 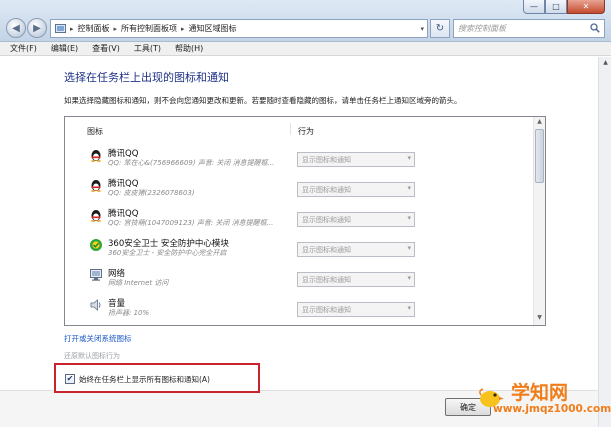 I want to click on 360-shield-icon, so click(x=96, y=245).